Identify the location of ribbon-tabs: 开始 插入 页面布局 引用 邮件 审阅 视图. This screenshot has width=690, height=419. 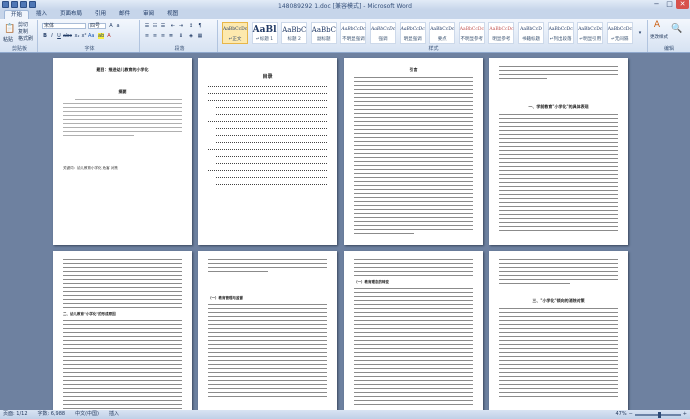
(345, 14).